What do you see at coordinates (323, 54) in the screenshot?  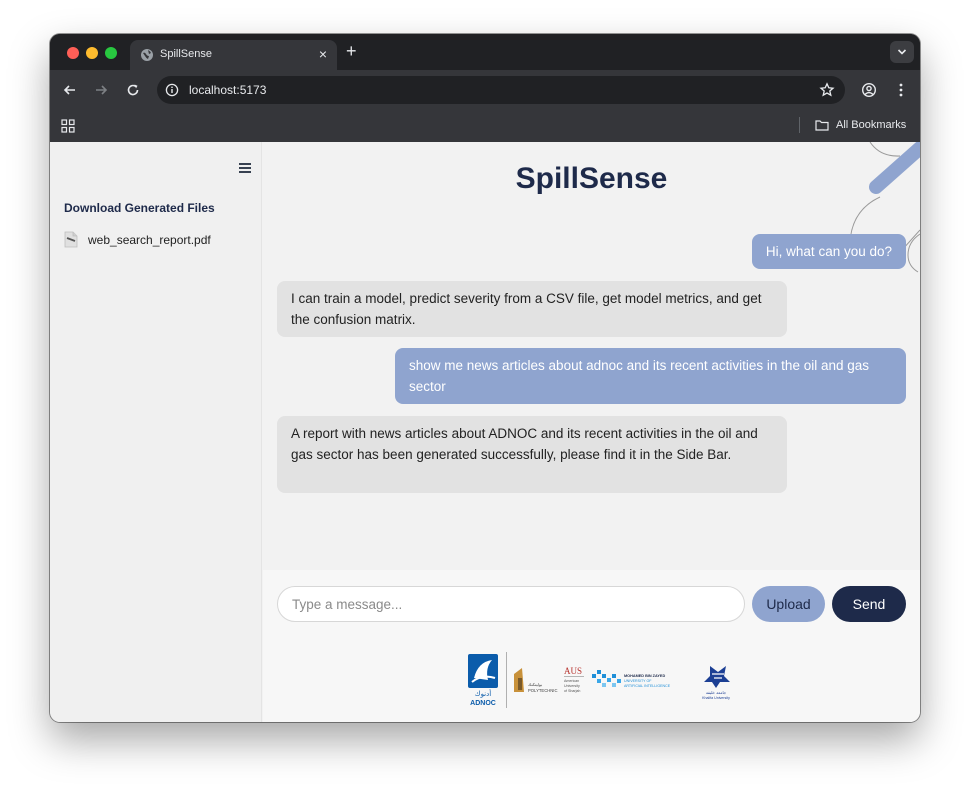 I see `close-tab-icon: ×` at bounding box center [323, 54].